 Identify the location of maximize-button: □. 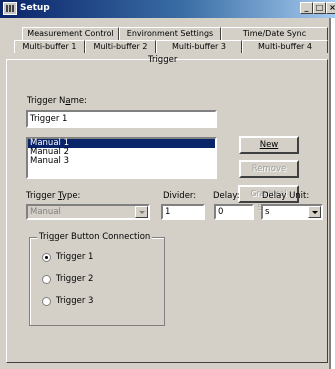
(319, 8).